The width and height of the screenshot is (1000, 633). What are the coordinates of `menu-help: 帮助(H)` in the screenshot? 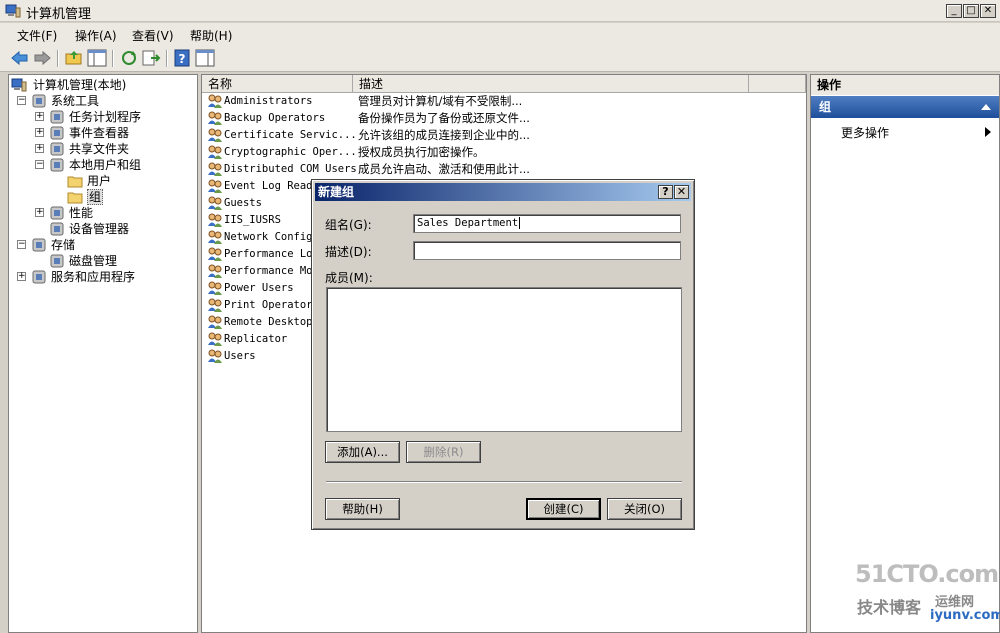 It's located at (211, 35).